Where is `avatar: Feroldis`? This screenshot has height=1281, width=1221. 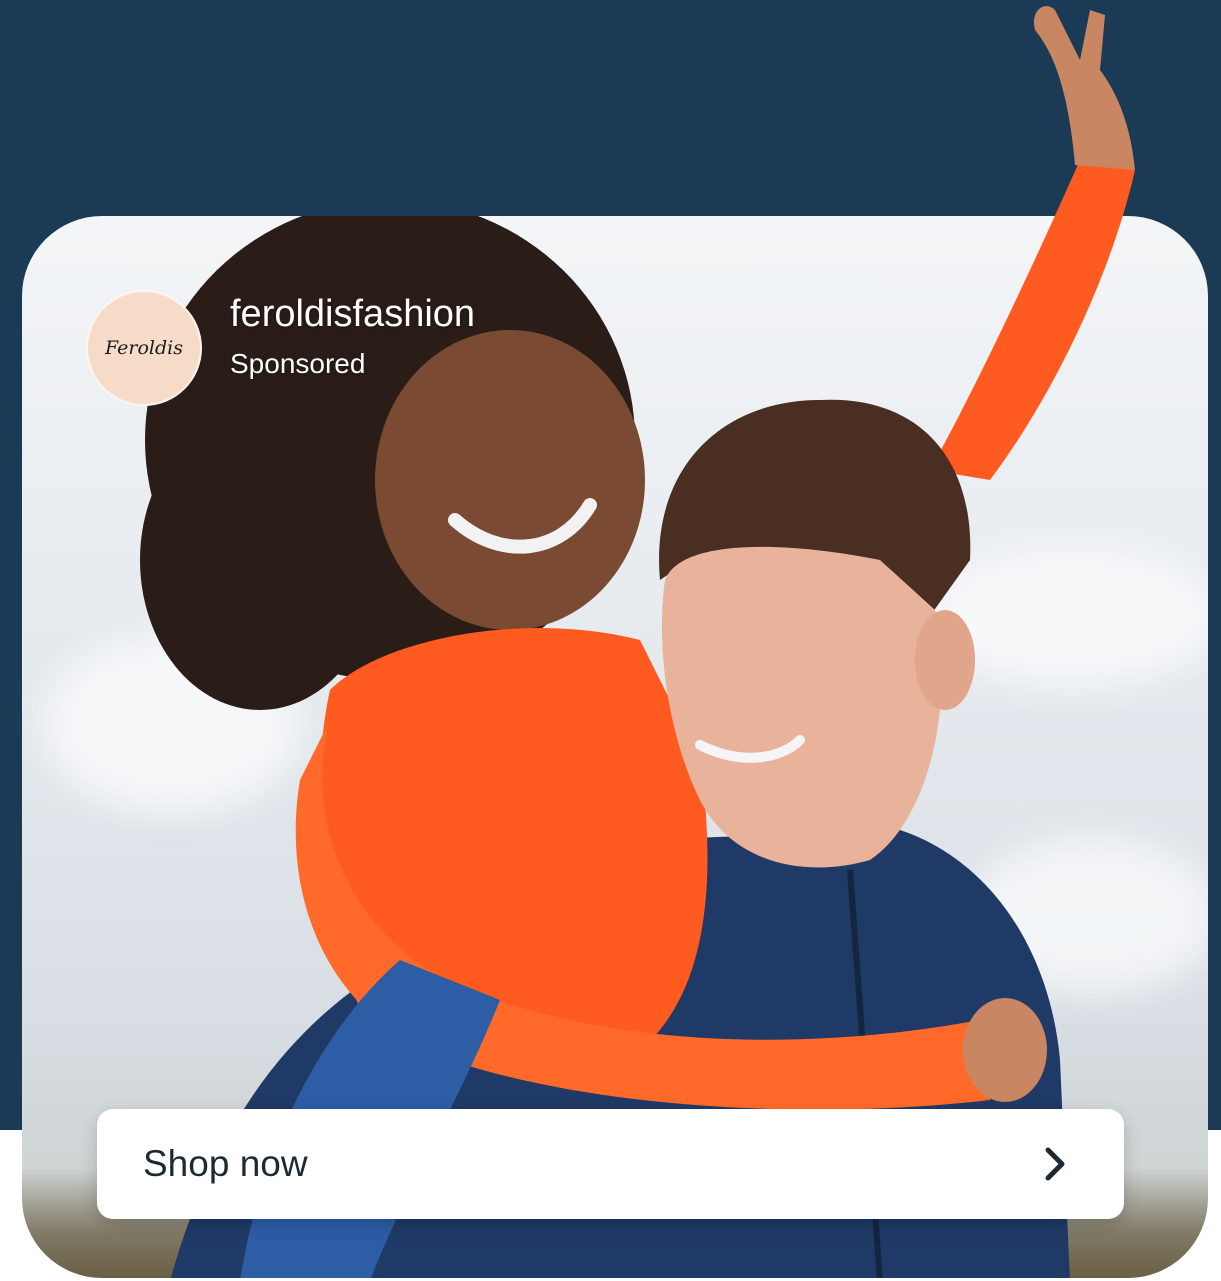 avatar: Feroldis is located at coordinates (144, 348).